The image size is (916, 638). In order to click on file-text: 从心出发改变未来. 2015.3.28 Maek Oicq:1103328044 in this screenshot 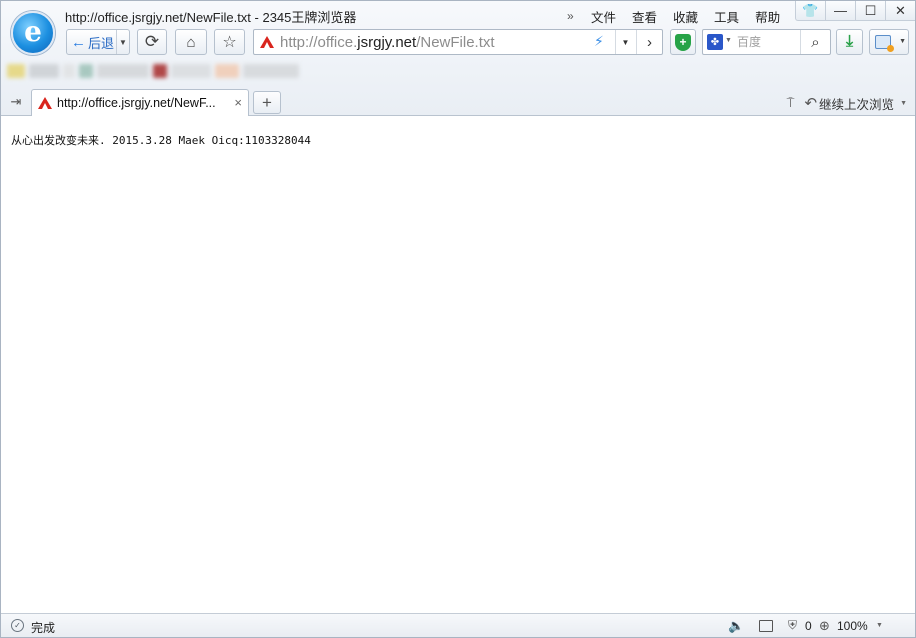, I will do `click(161, 140)`.